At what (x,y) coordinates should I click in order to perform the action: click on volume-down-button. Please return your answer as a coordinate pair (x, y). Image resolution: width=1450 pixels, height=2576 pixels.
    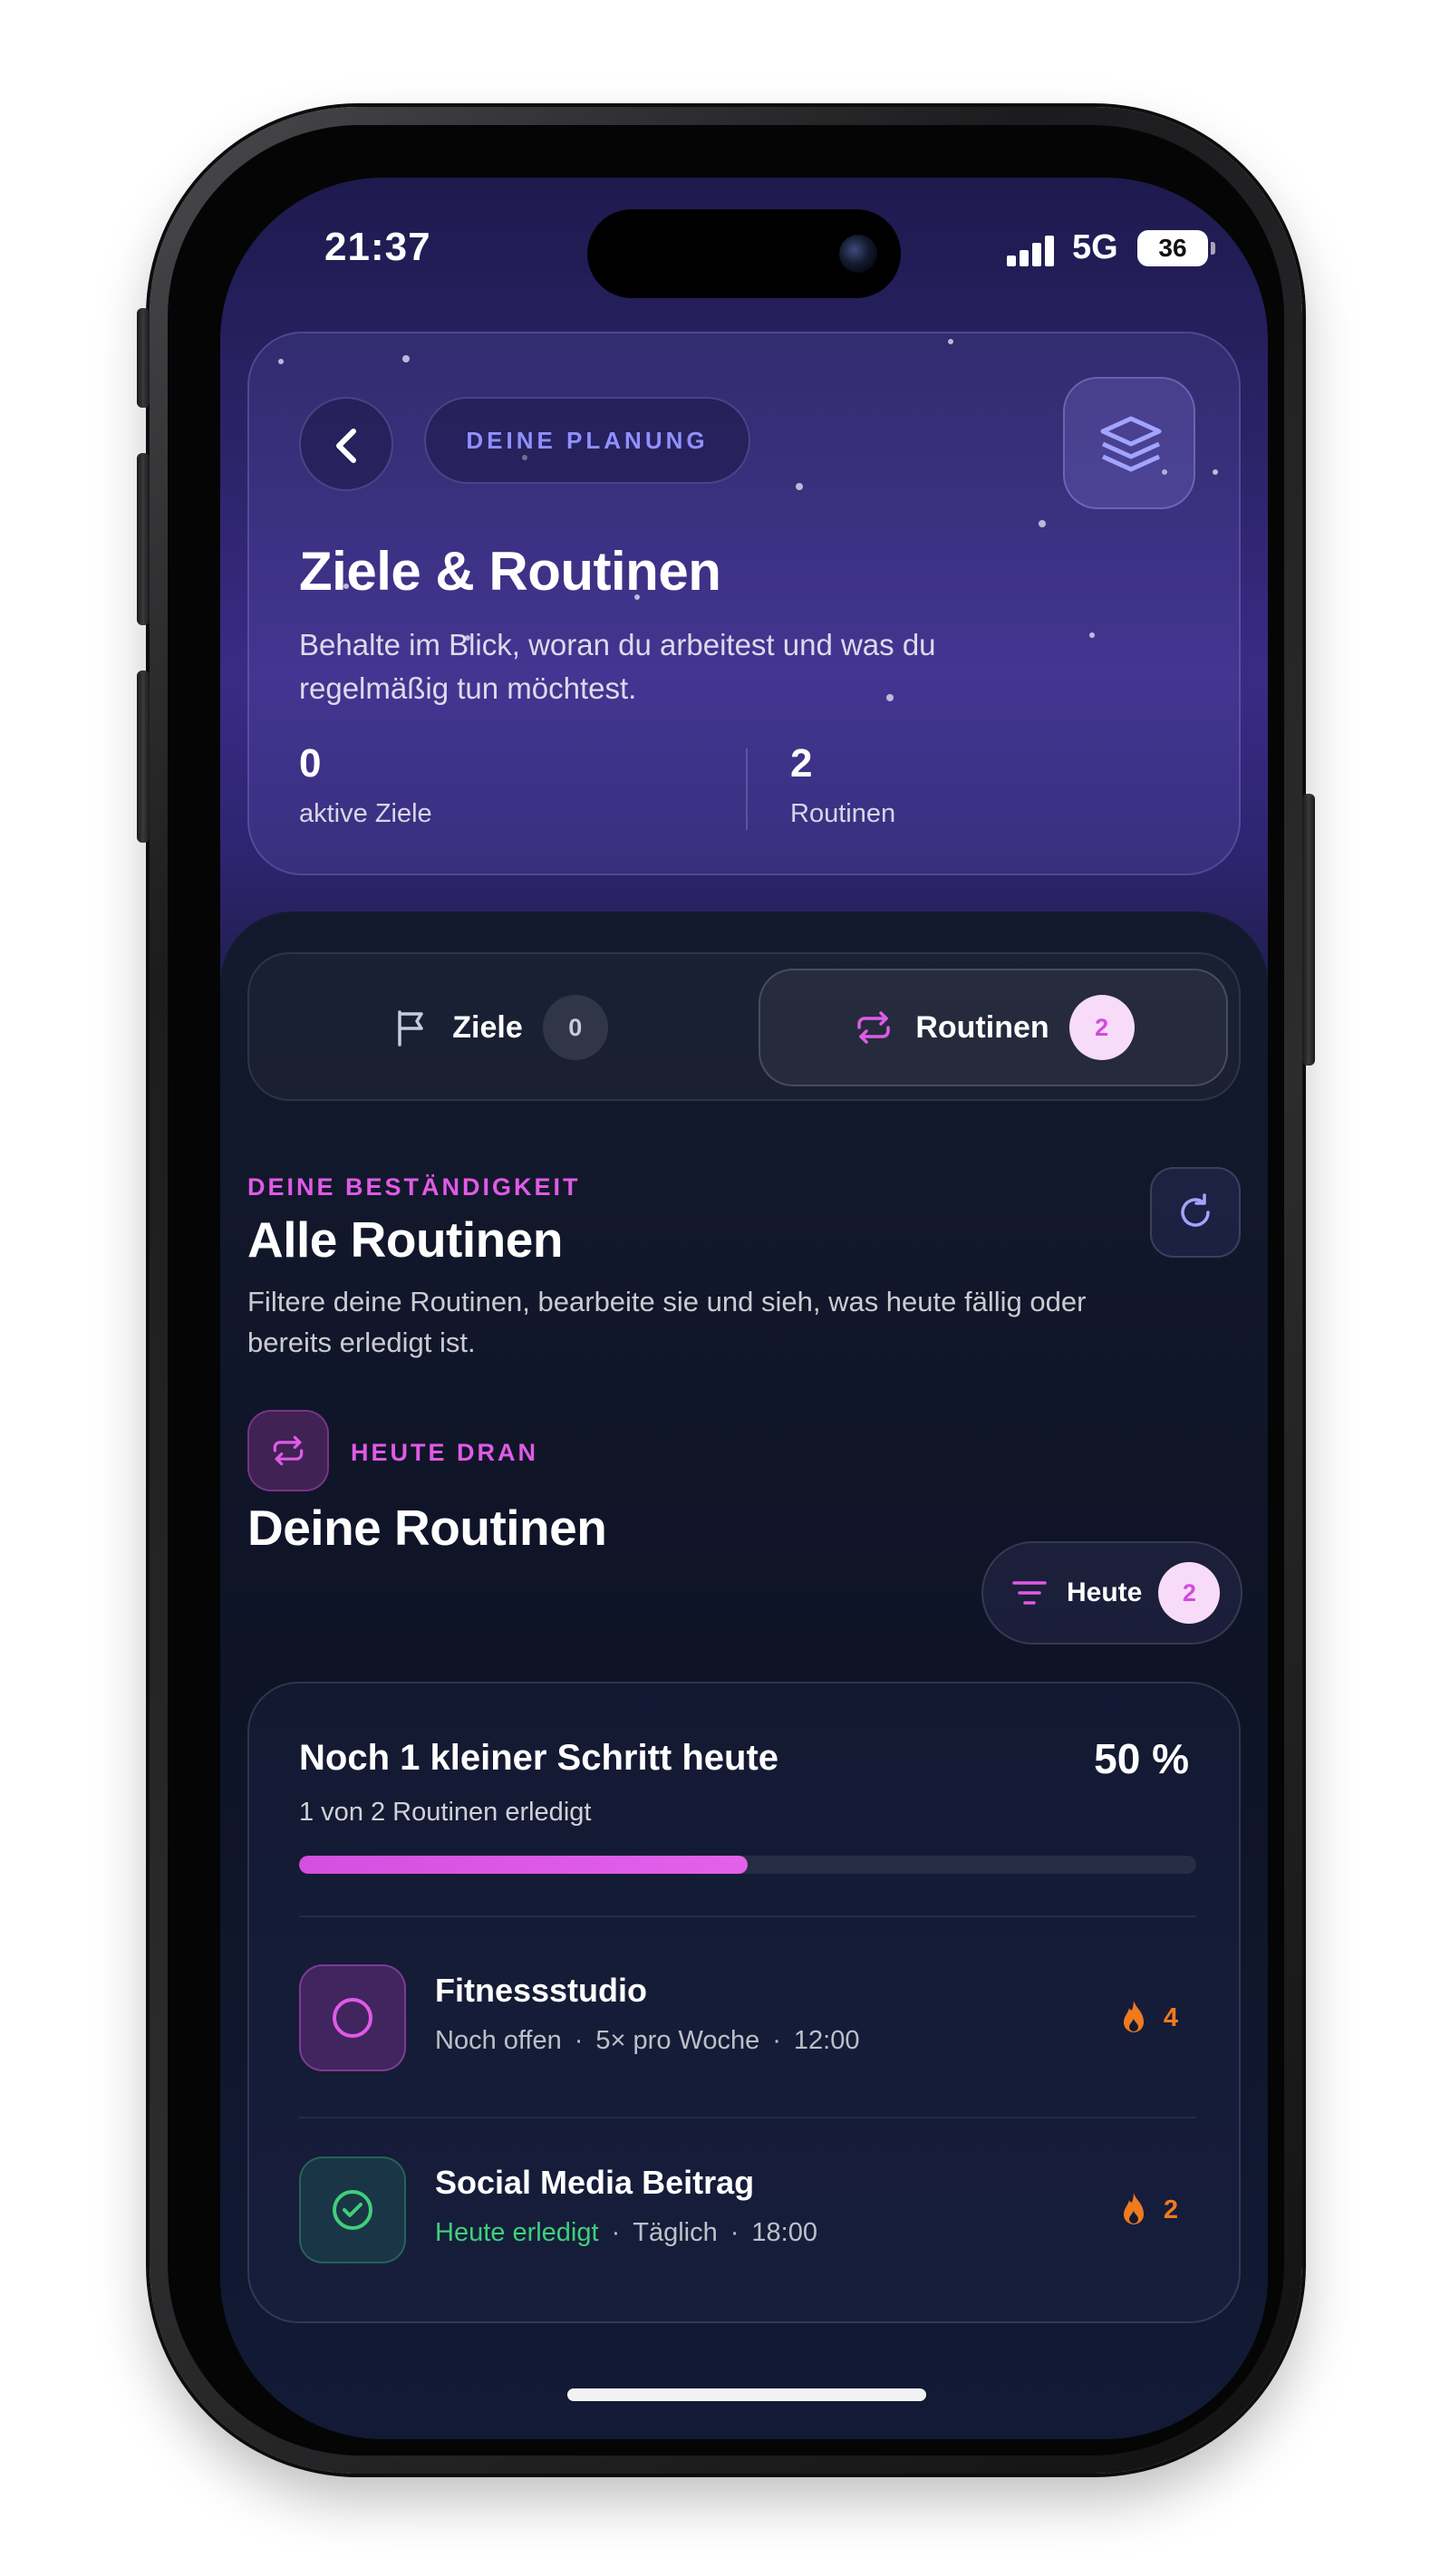
    Looking at the image, I should click on (143, 757).